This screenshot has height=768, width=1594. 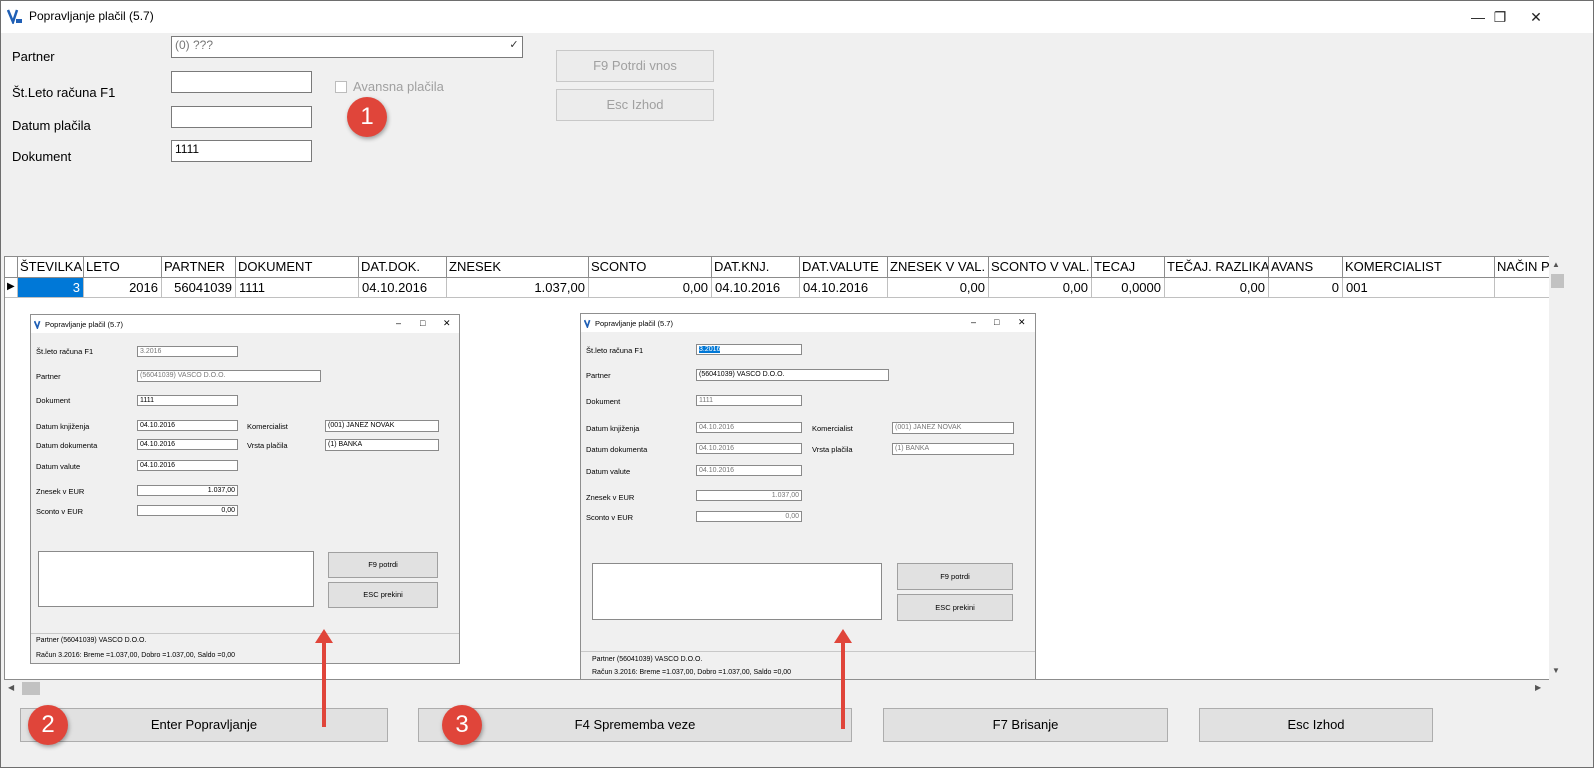 I want to click on table-cell: 001, so click(x=1419, y=288).